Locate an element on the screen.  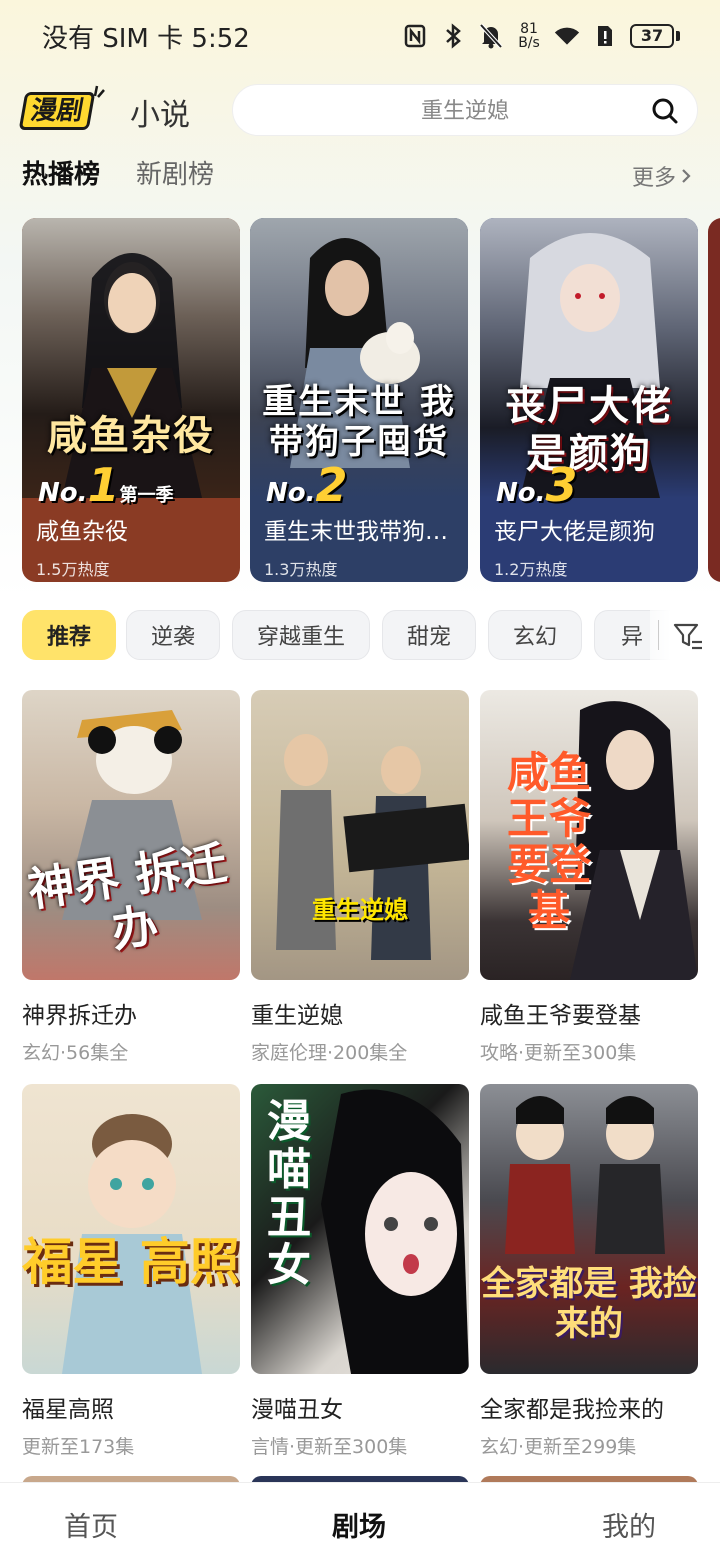
nav-mine: 我的 is located at coordinates (629, 1524).